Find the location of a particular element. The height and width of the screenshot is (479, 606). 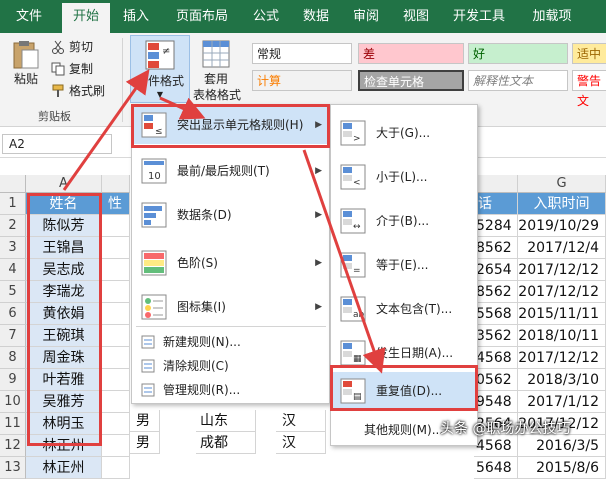

row-header: 13 is located at coordinates (13, 468).